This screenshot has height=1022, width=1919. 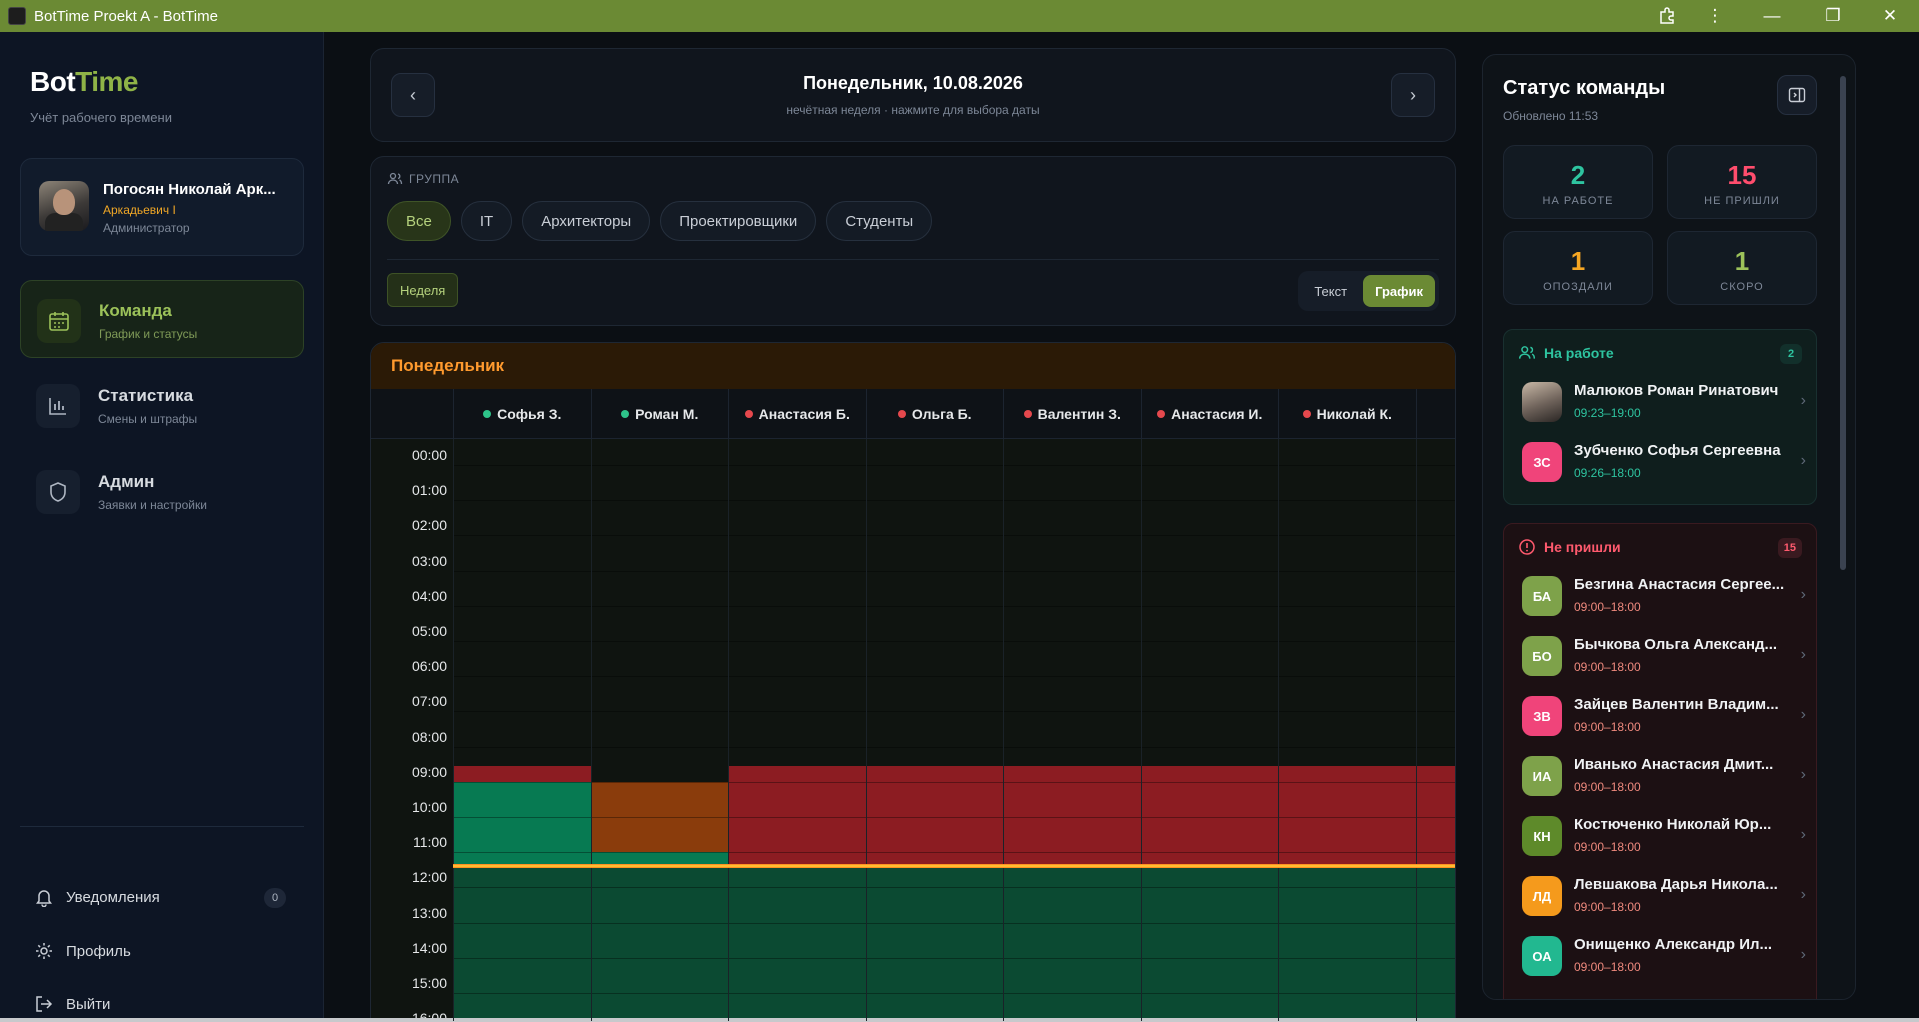 What do you see at coordinates (1789, 548) in the screenshot?
I see `absent-count: 15` at bounding box center [1789, 548].